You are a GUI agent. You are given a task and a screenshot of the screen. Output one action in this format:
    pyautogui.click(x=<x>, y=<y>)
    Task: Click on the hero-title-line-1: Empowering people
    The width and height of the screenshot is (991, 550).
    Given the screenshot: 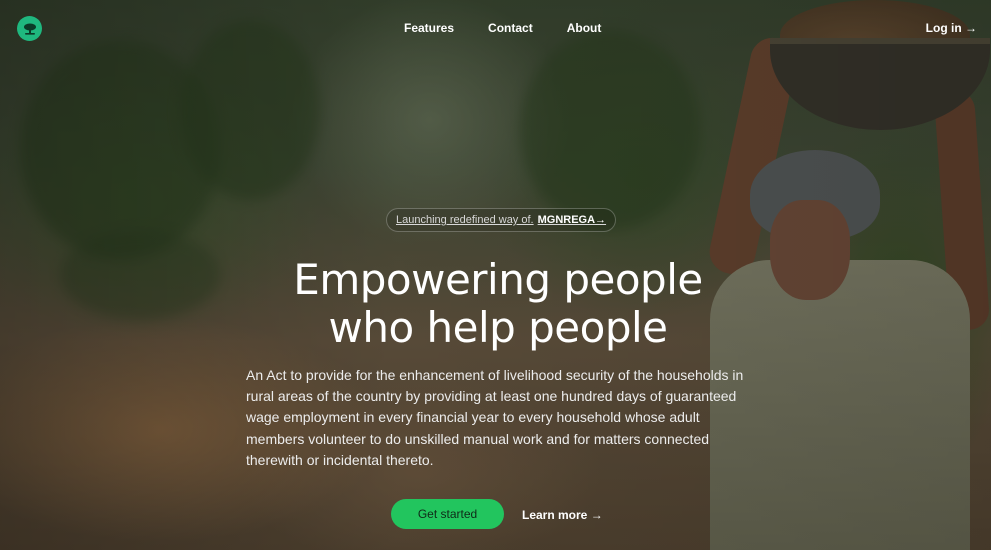 What is the action you would take?
    pyautogui.click(x=498, y=279)
    